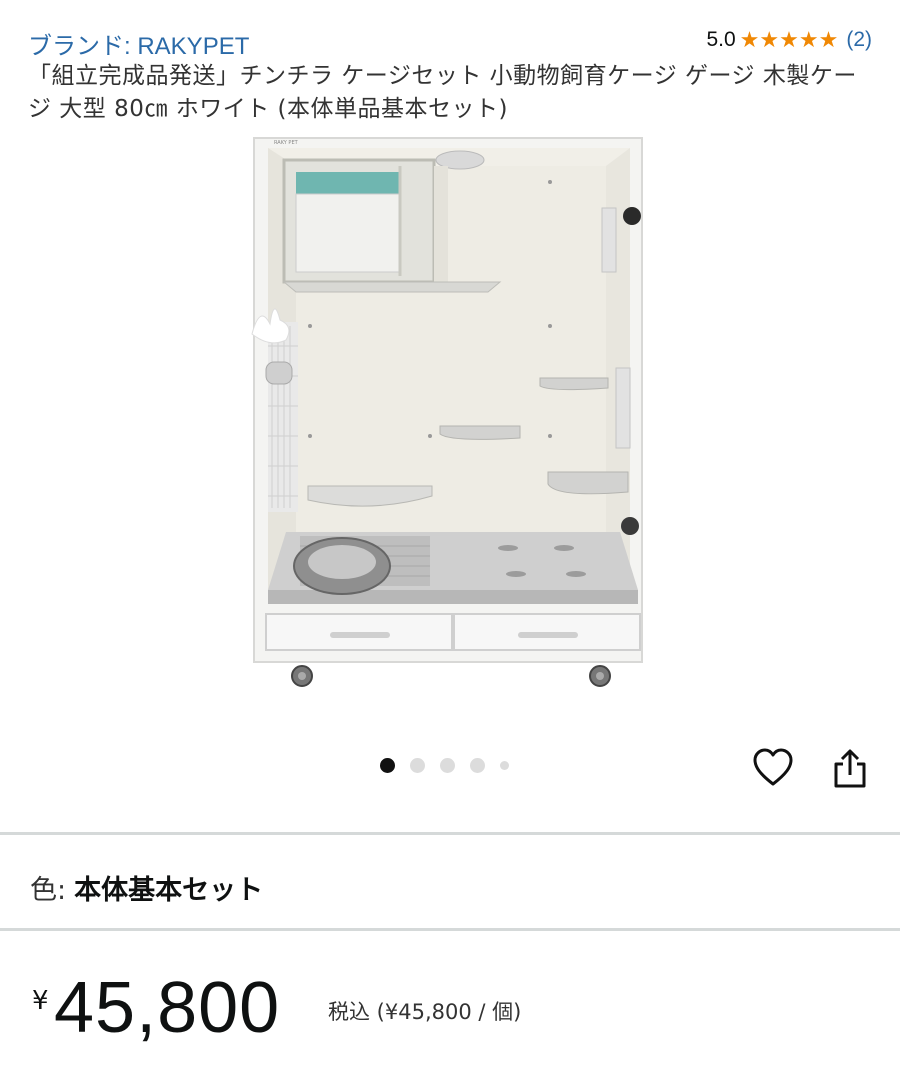 The width and height of the screenshot is (900, 1080). I want to click on share-button, so click(850, 769).